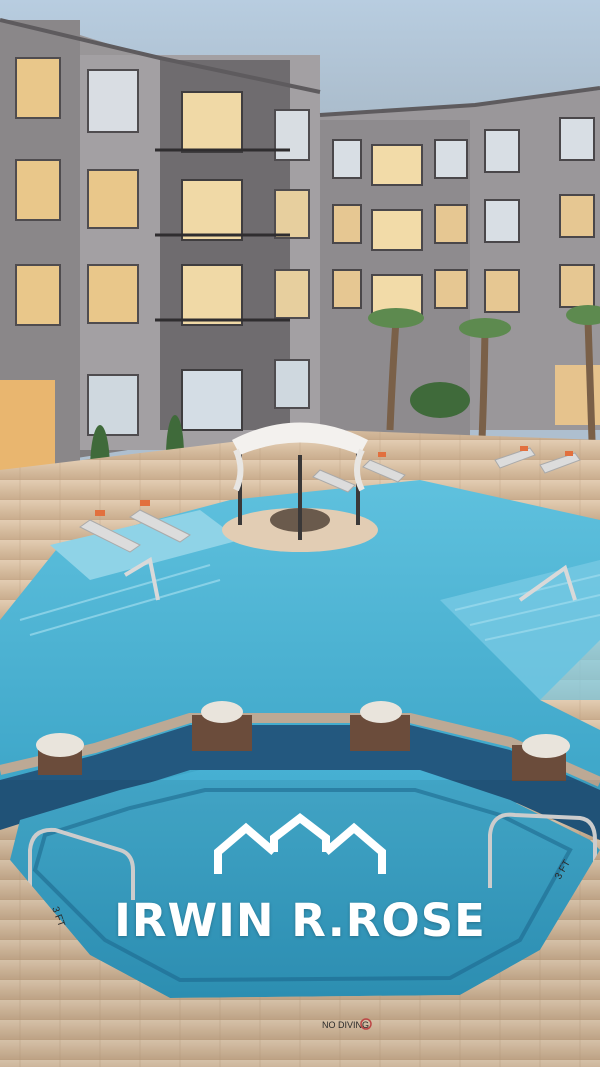 The height and width of the screenshot is (1067, 600). Describe the element at coordinates (300, 920) in the screenshot. I see `brand-name: IRWIN R.ROSE` at that location.